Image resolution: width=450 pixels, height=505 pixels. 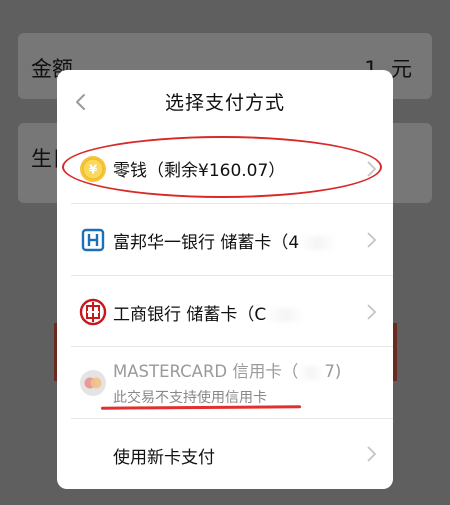 I want to click on annotation-circle, so click(x=222, y=167).